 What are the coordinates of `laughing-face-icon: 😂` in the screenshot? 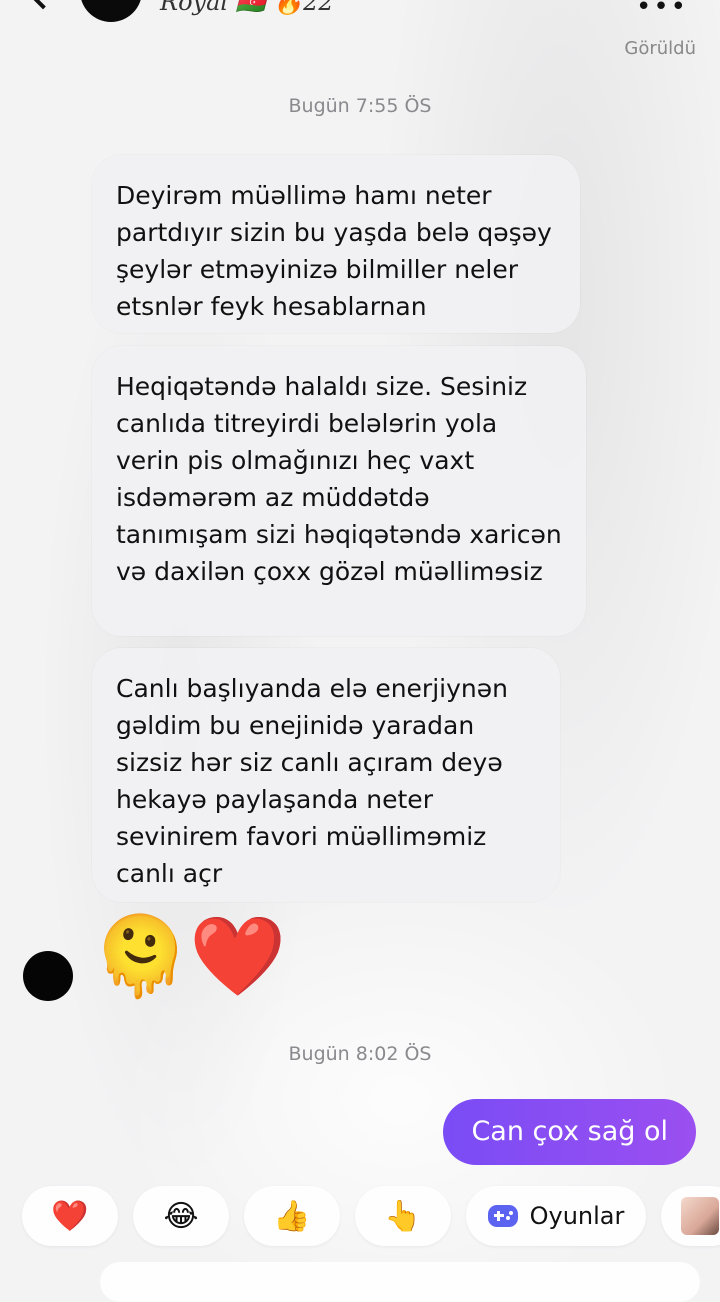 It's located at (181, 1216).